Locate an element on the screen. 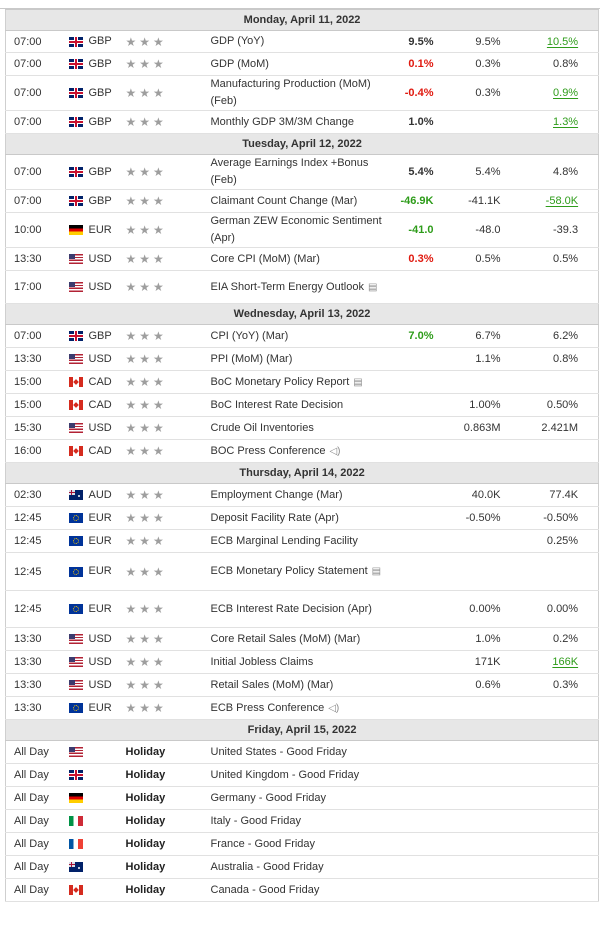 Image resolution: width=600 pixels, height=942 pixels. event-name-text: ECB Monetary Policy Statement is located at coordinates (289, 571).